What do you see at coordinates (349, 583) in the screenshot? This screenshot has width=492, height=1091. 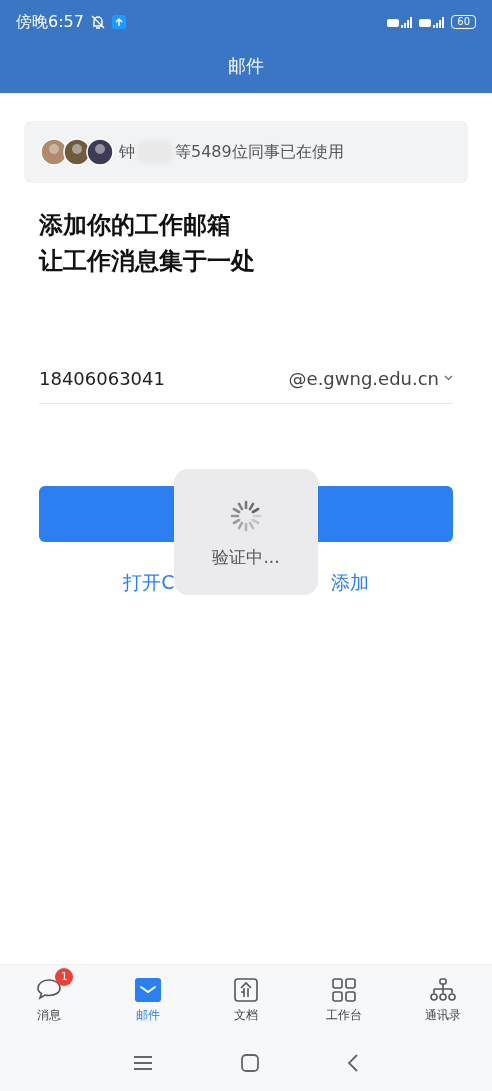 I see `link-text: 添加` at bounding box center [349, 583].